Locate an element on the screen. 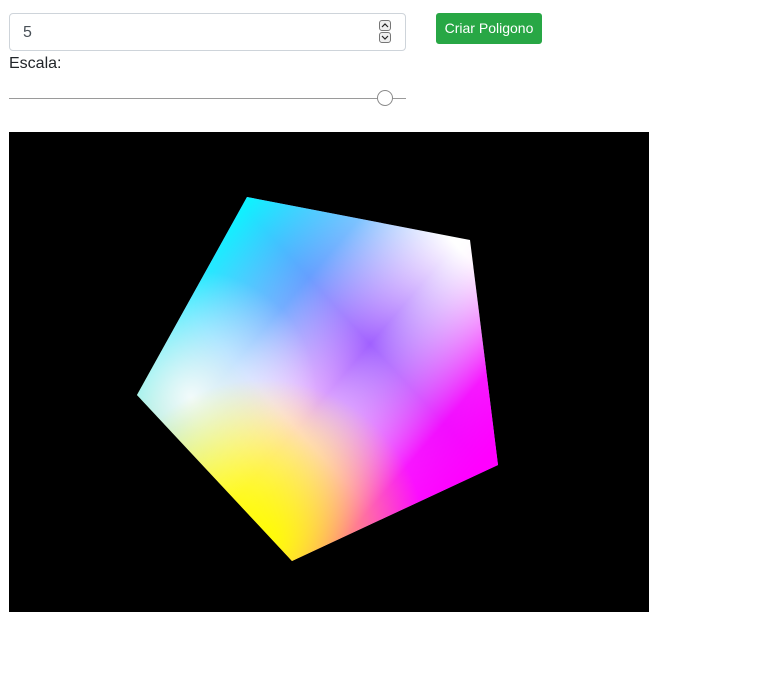  slider-track is located at coordinates (207, 98).